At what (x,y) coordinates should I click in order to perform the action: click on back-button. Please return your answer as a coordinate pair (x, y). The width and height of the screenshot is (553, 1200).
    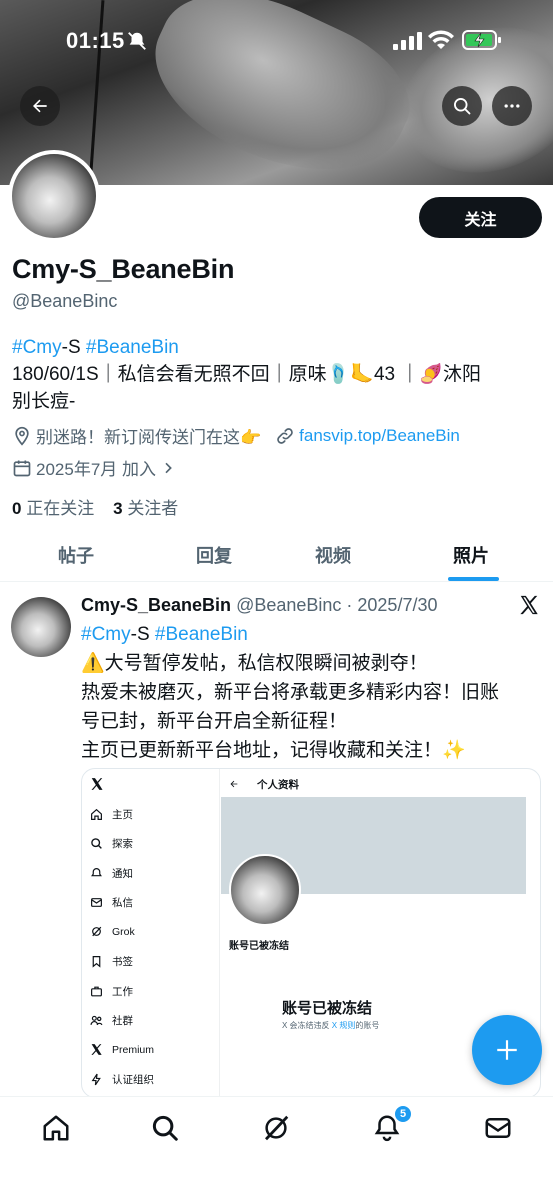
    Looking at the image, I should click on (40, 106).